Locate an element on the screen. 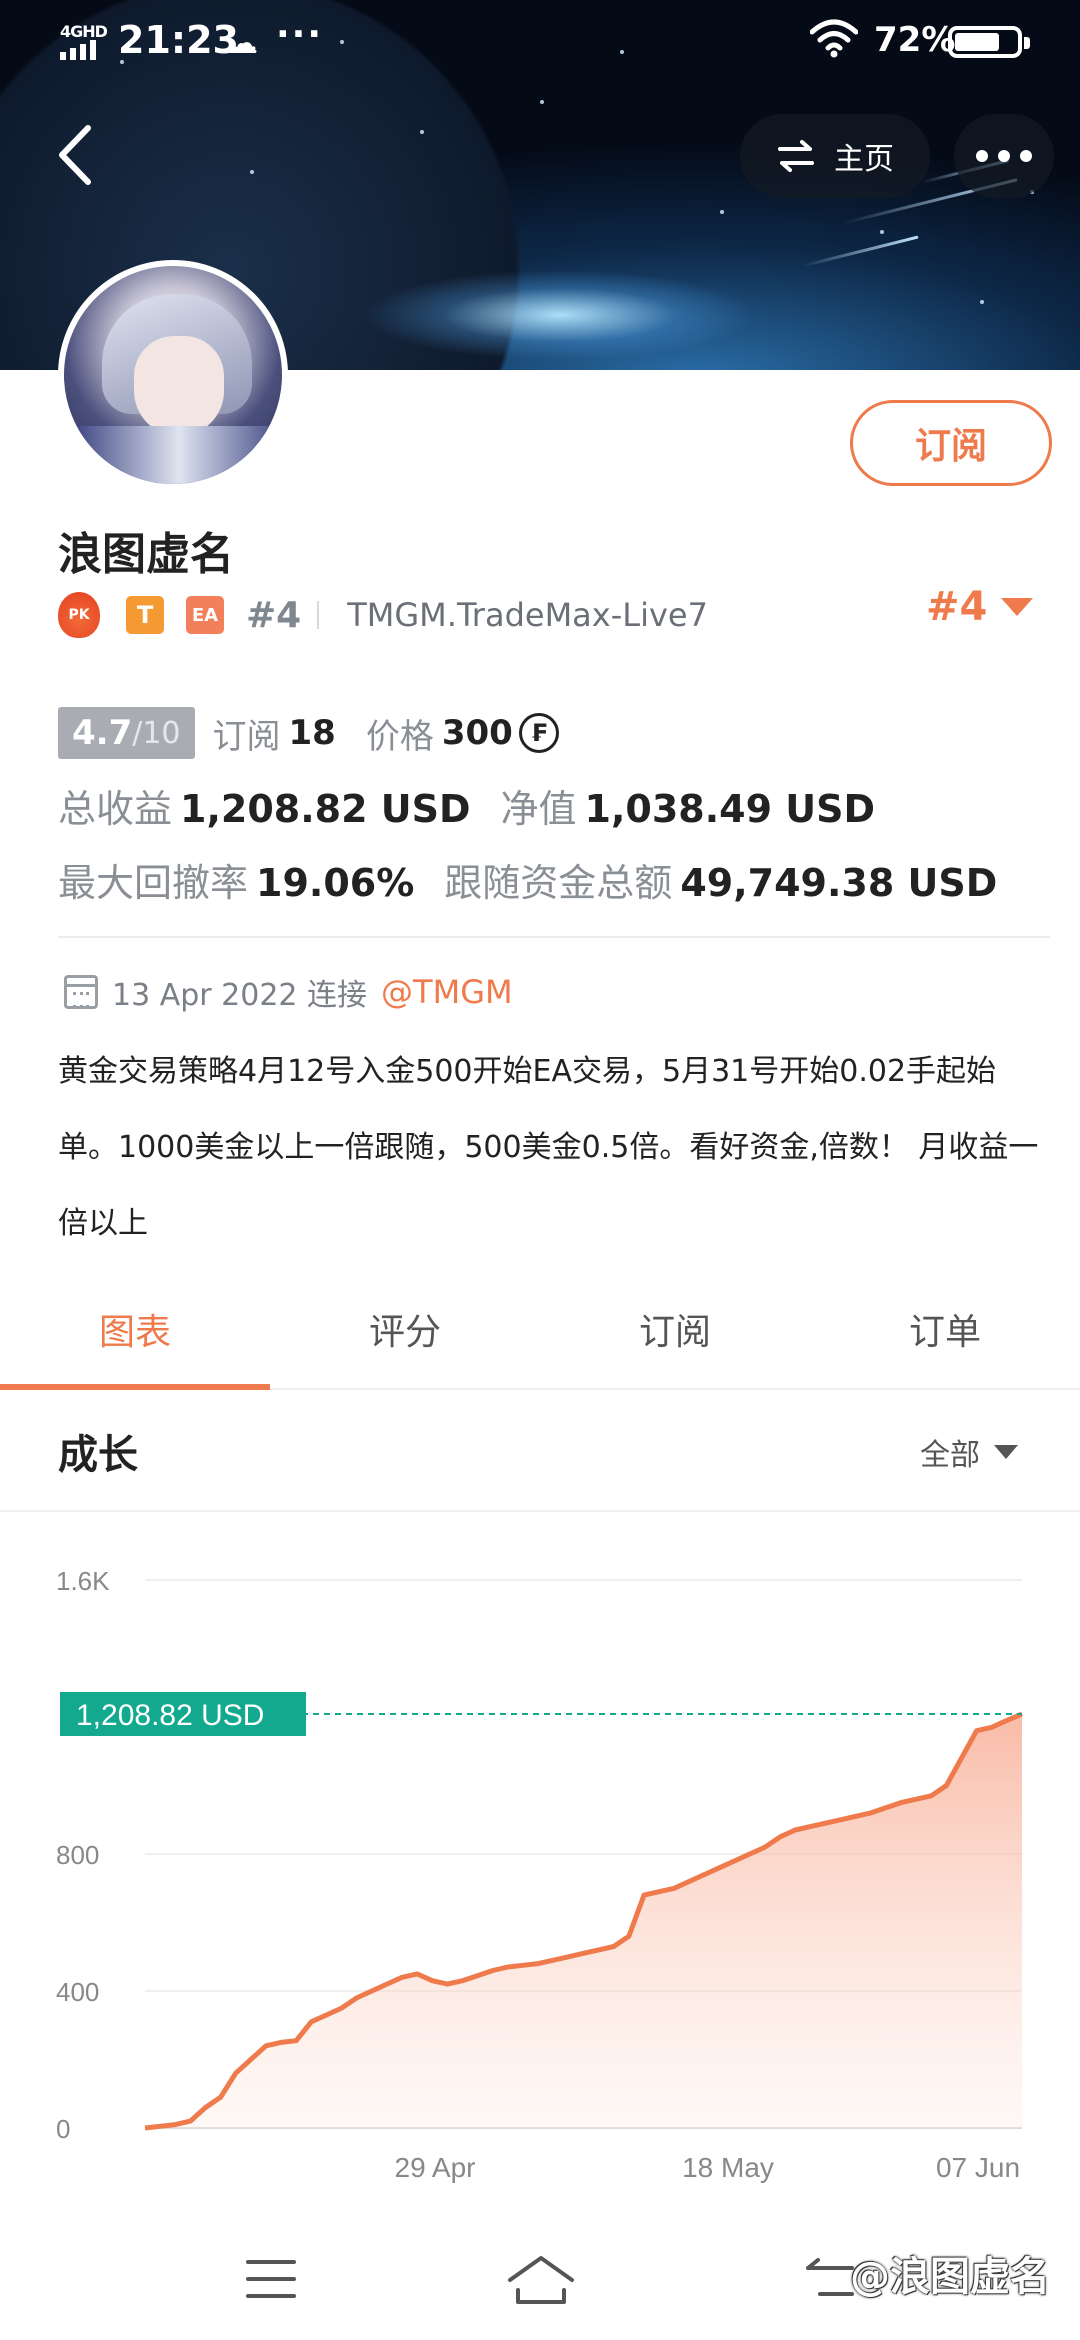 The image size is (1080, 2340). price-value: 300 is located at coordinates (477, 733).